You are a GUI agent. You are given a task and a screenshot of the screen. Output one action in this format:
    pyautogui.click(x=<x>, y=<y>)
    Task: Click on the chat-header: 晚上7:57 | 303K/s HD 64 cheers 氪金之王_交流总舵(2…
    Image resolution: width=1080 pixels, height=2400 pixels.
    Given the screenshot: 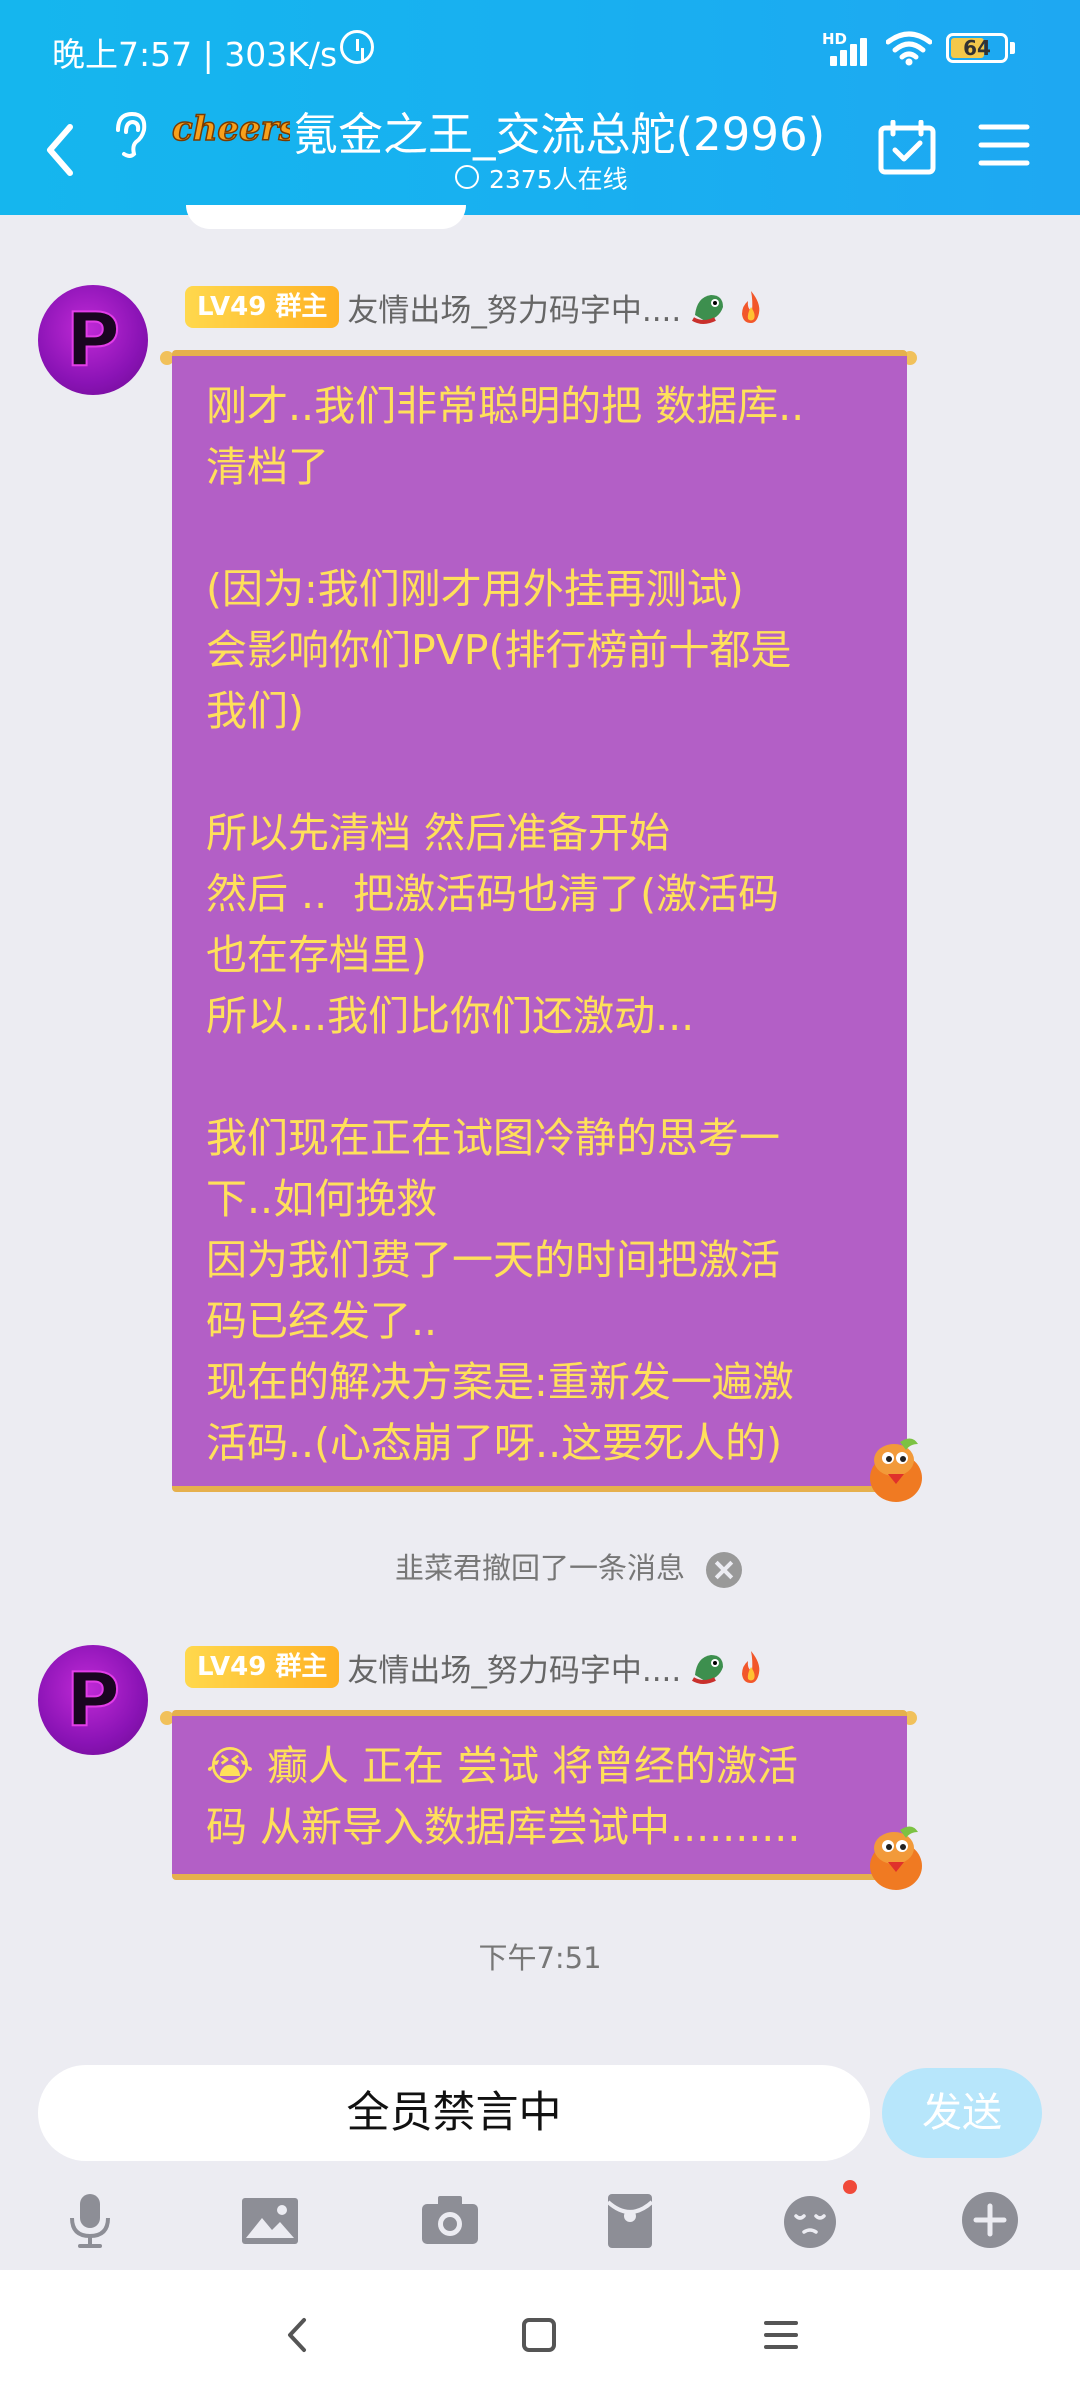 What is the action you would take?
    pyautogui.click(x=540, y=107)
    